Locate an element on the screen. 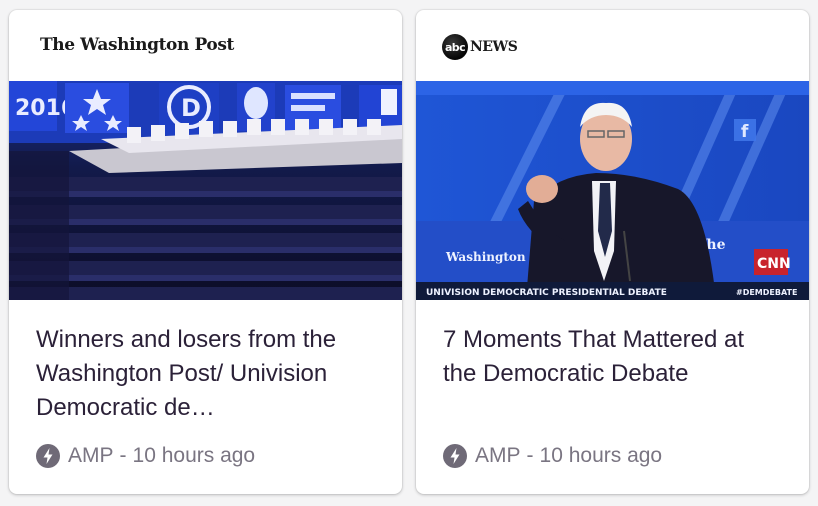 This screenshot has height=506, width=818. abc-news-logo: abc NEWS is located at coordinates (480, 47).